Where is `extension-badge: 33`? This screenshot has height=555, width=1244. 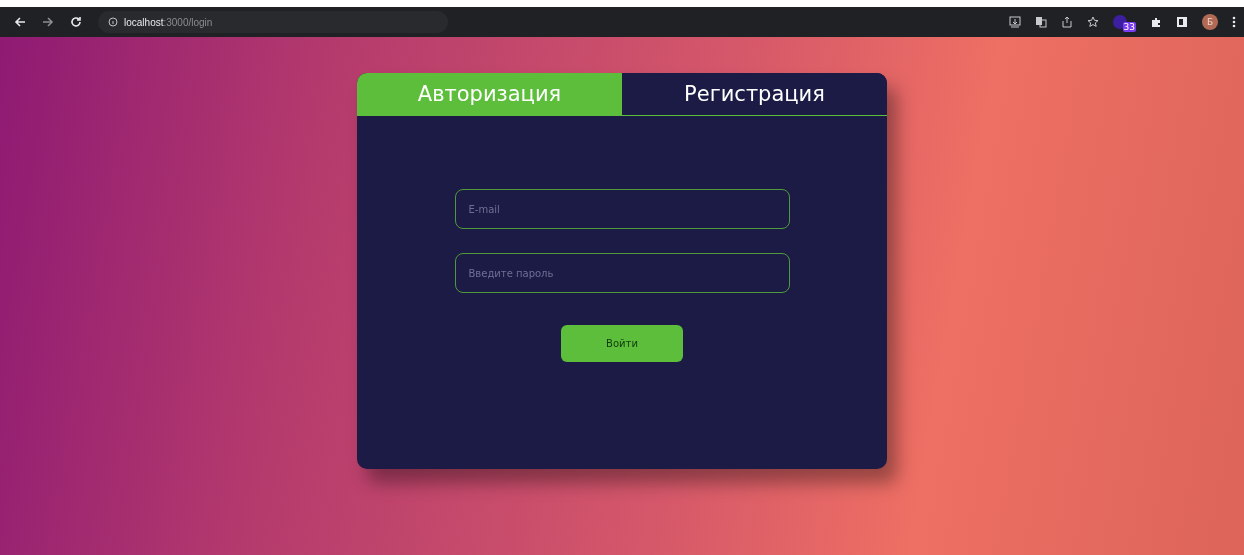 extension-badge: 33 is located at coordinates (1129, 27).